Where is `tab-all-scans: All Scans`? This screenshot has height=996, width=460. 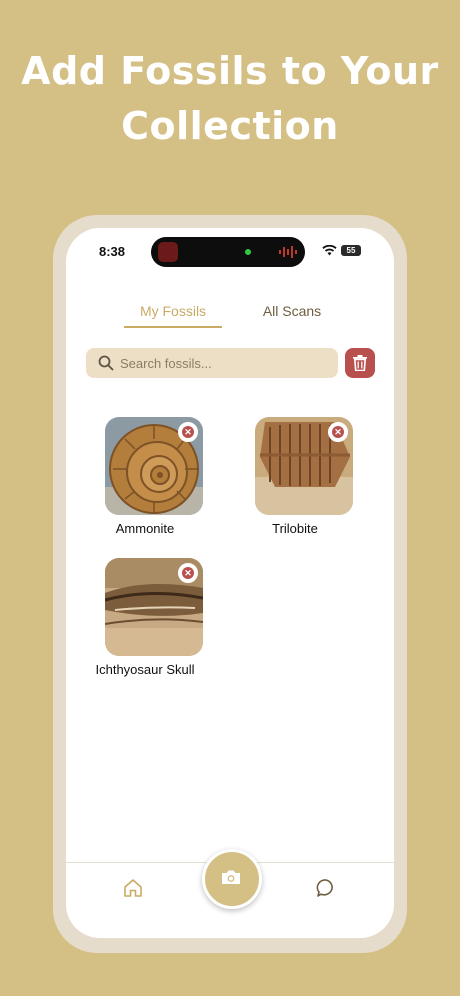
tab-all-scans: All Scans is located at coordinates (292, 311).